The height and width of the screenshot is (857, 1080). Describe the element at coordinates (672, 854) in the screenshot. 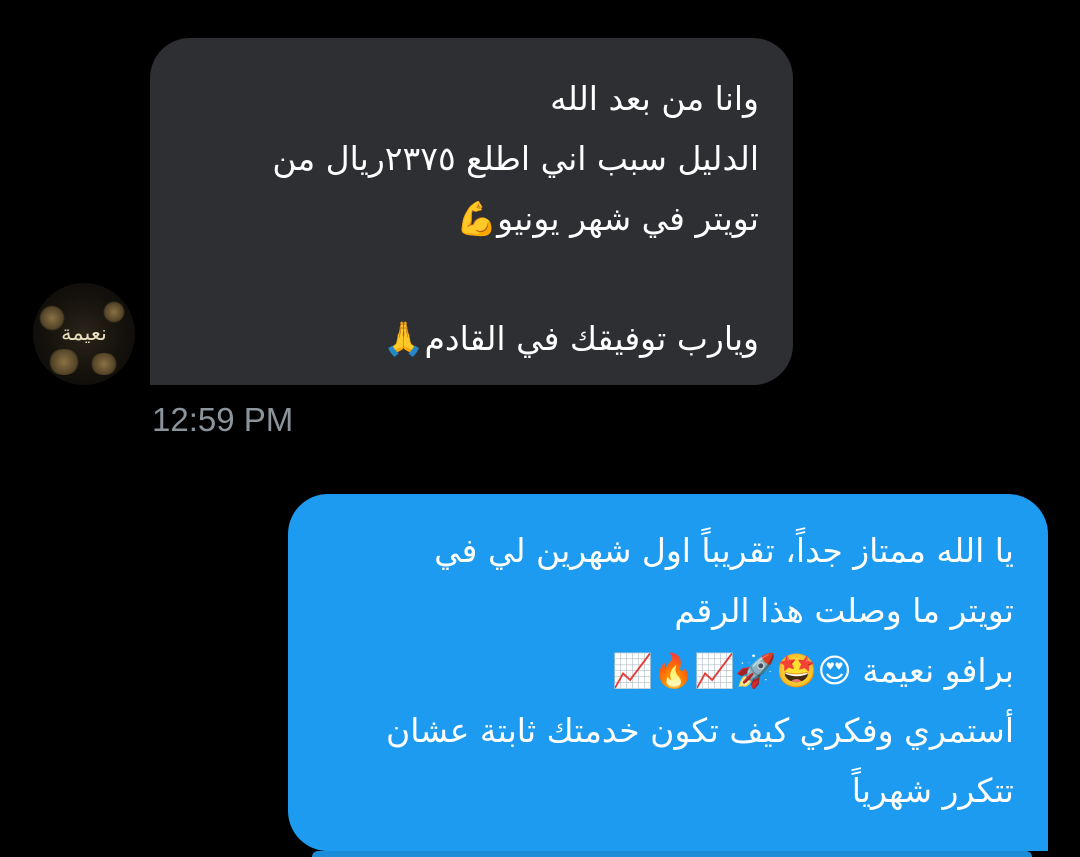

I see `next-message-bubble-edge` at that location.